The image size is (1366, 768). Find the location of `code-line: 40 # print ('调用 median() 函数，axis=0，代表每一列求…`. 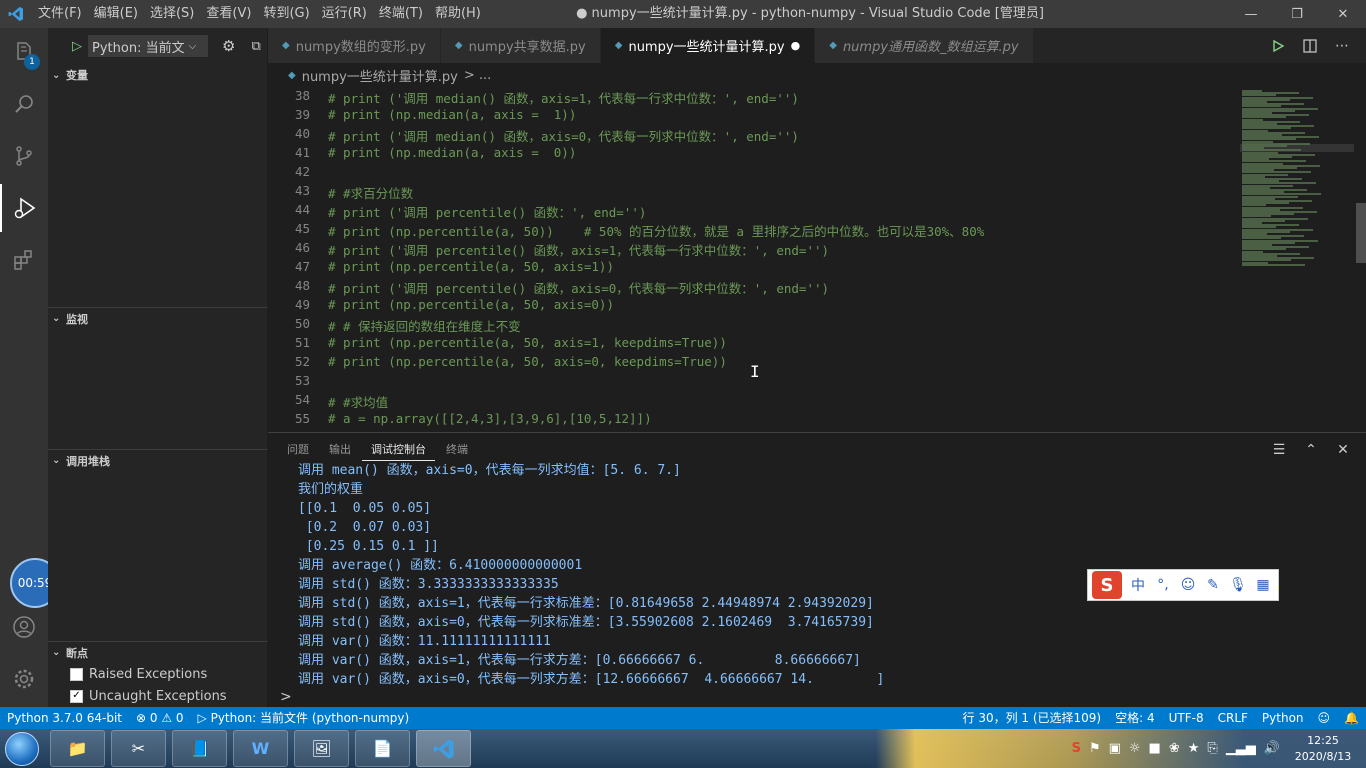

code-line: 40 # print ('调用 median() 函数，axis=0，代表每一列求… is located at coordinates (752, 135).